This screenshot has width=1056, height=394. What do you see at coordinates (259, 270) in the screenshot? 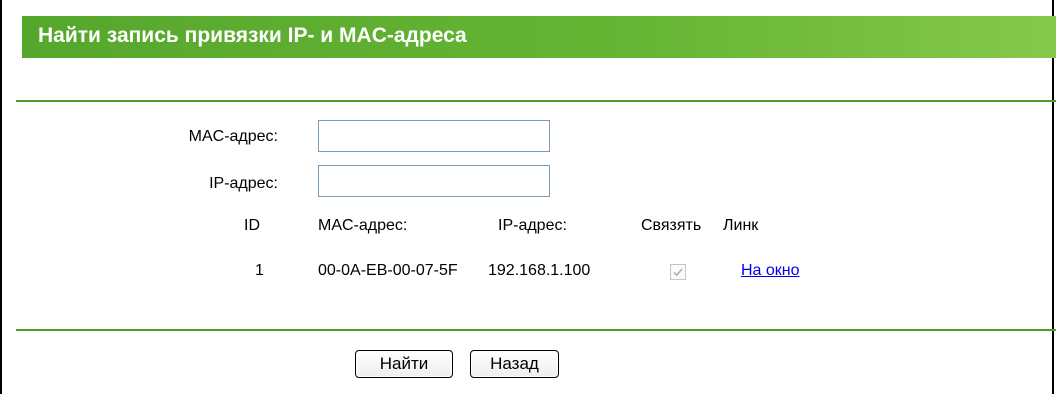
I see `row-id: 1` at bounding box center [259, 270].